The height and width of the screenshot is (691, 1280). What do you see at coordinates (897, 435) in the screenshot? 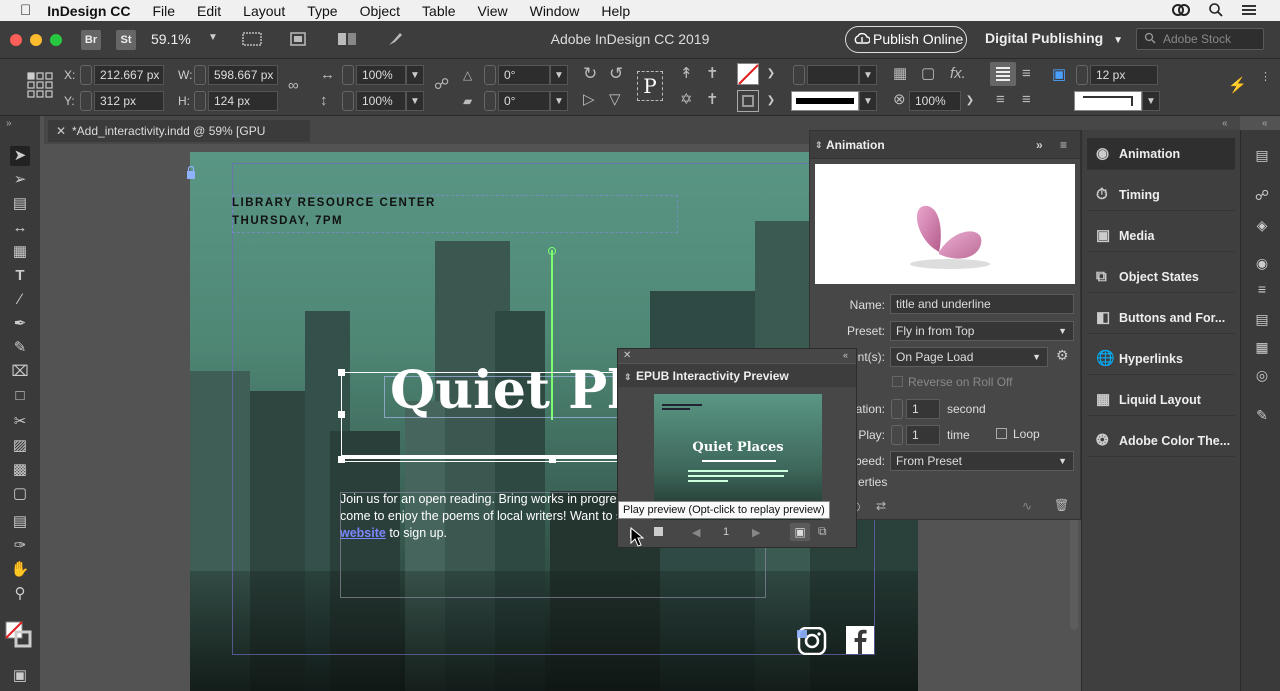
I see `play-stepper` at bounding box center [897, 435].